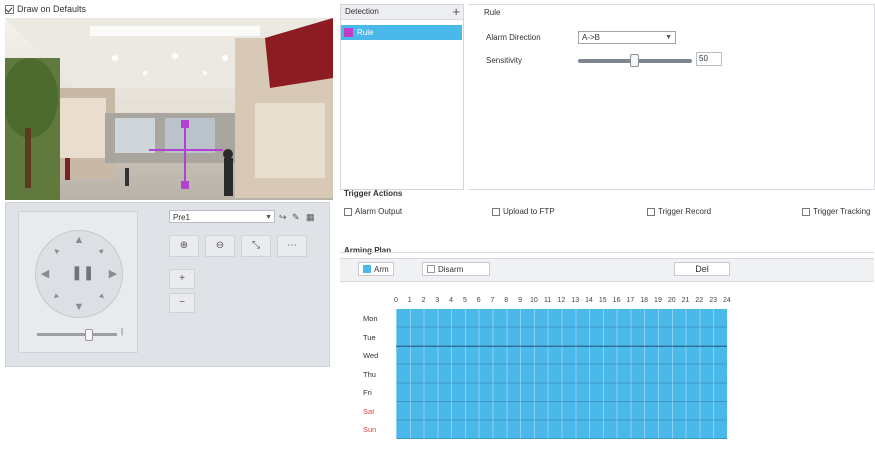  I want to click on hour-label: 20, so click(671, 300).